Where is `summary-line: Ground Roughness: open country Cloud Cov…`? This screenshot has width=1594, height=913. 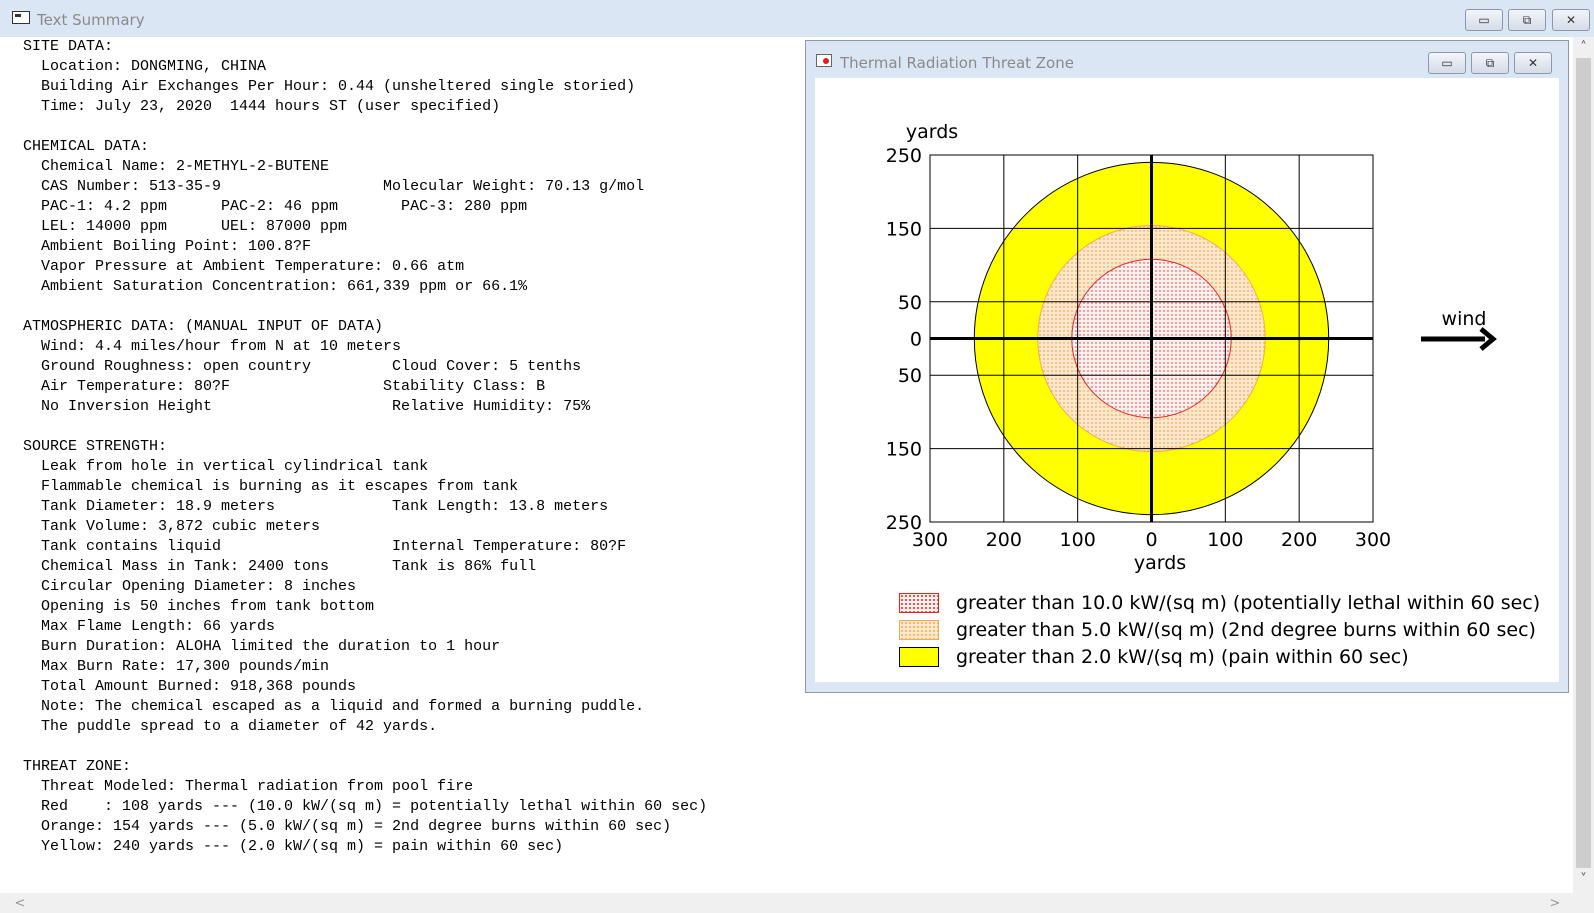
summary-line: Ground Roughness: open country Cloud Cov… is located at coordinates (302, 366).